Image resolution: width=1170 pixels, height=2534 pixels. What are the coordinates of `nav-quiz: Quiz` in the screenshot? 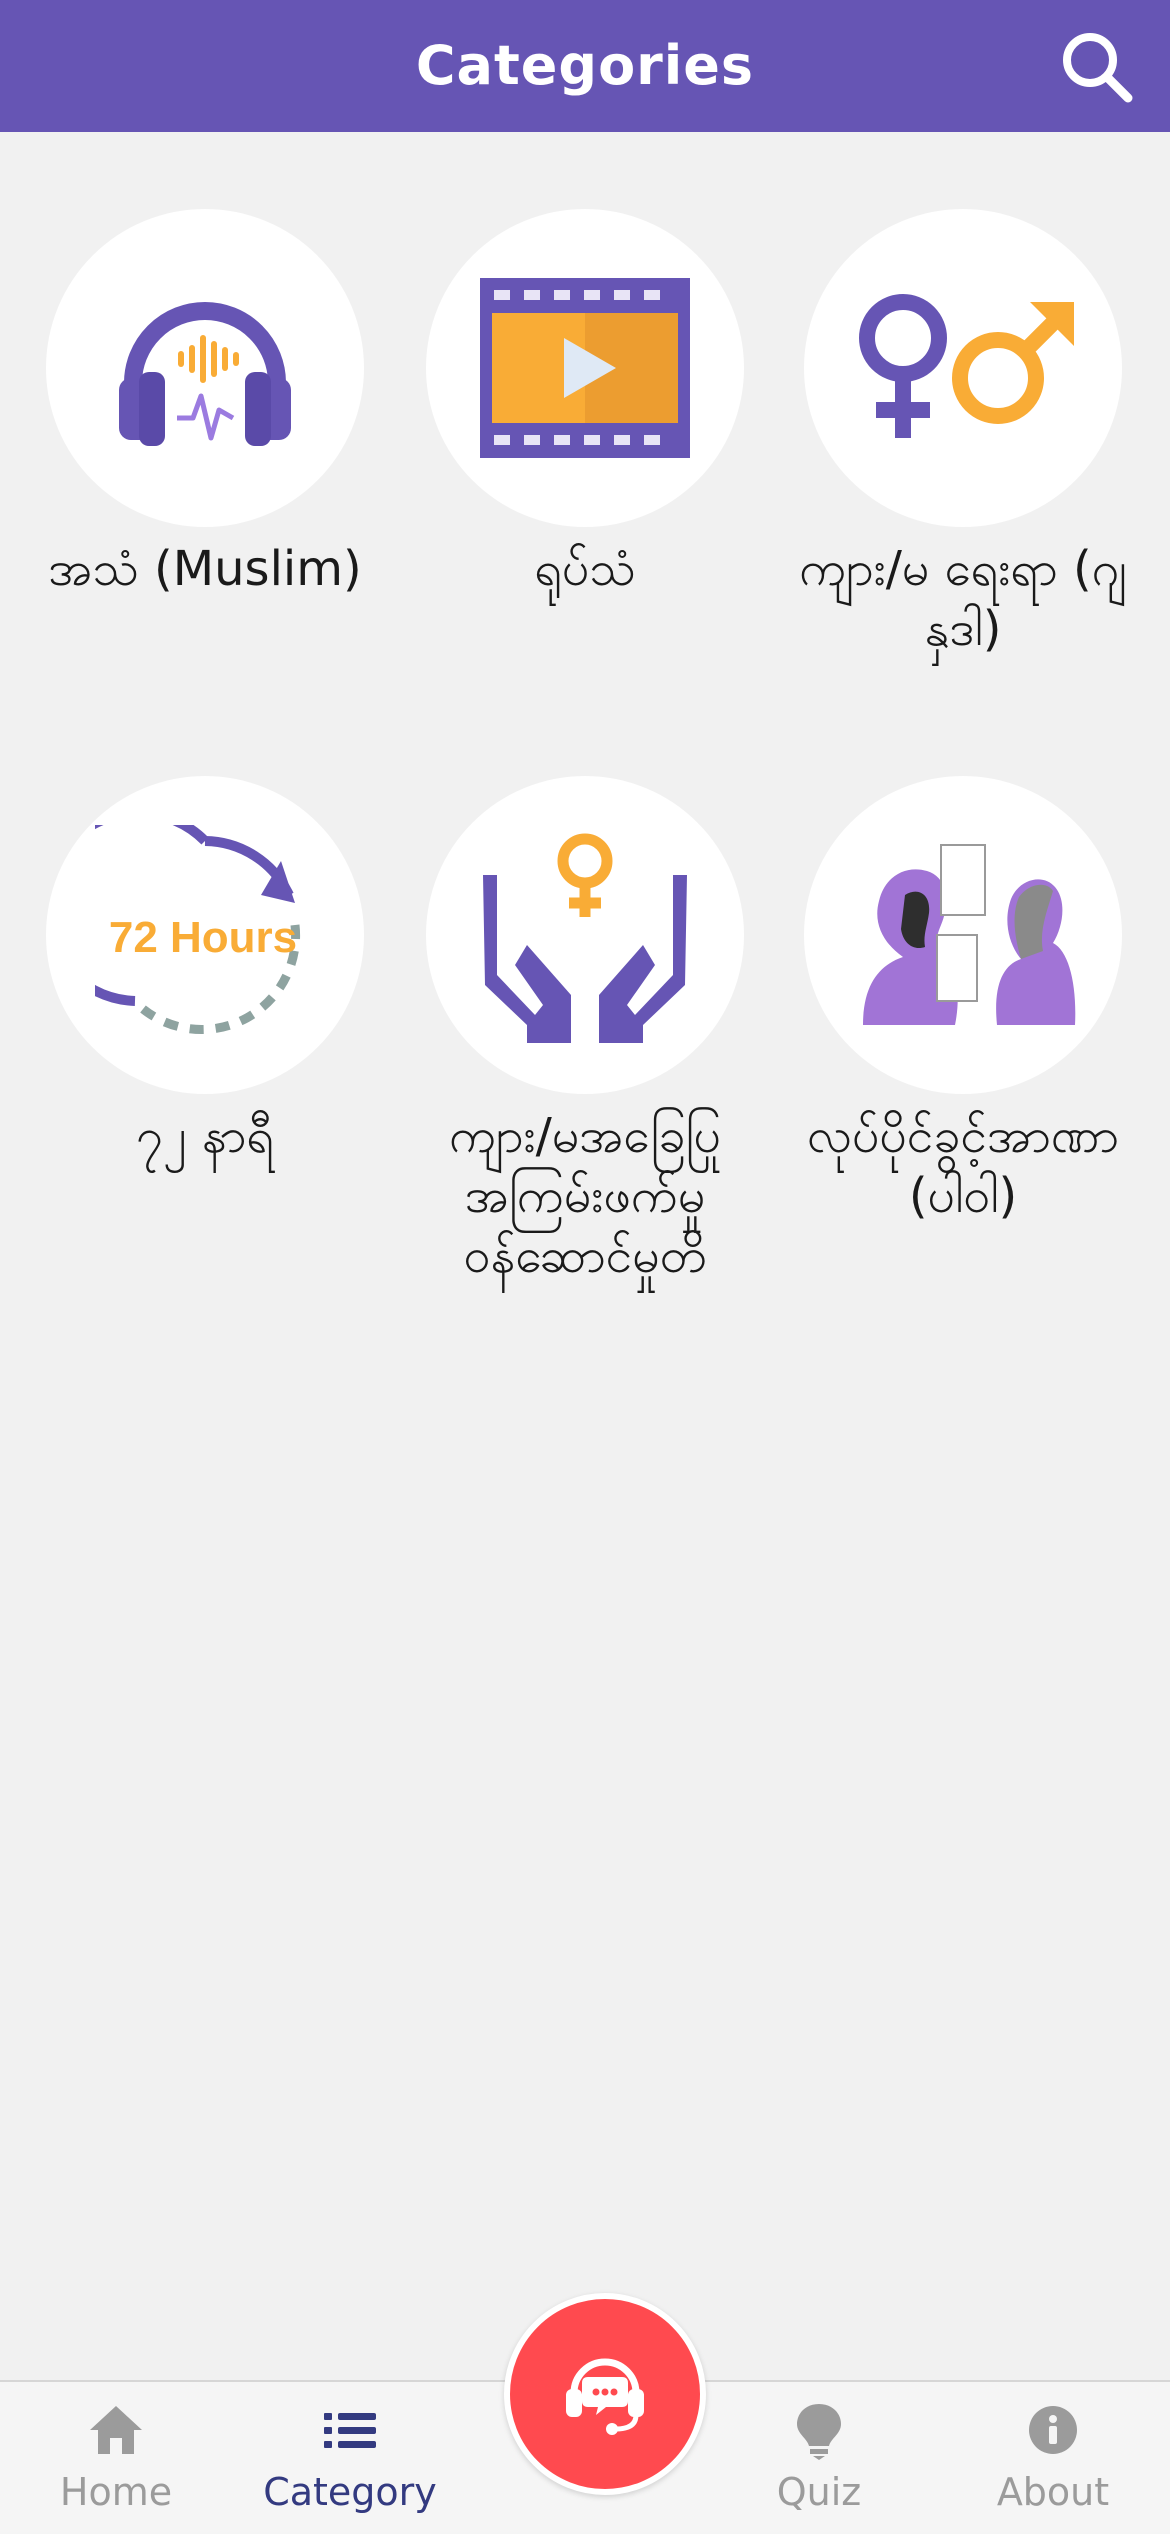 It's located at (819, 2458).